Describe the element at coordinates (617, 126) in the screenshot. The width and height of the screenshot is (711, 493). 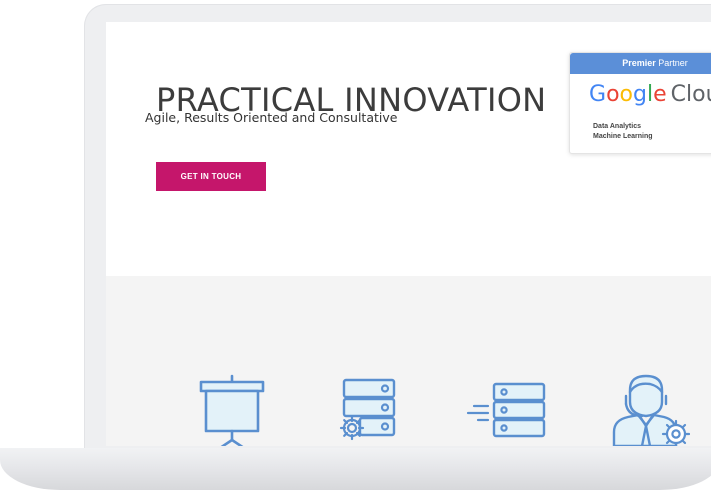
I see `badge-specialization: Data Analytics` at that location.